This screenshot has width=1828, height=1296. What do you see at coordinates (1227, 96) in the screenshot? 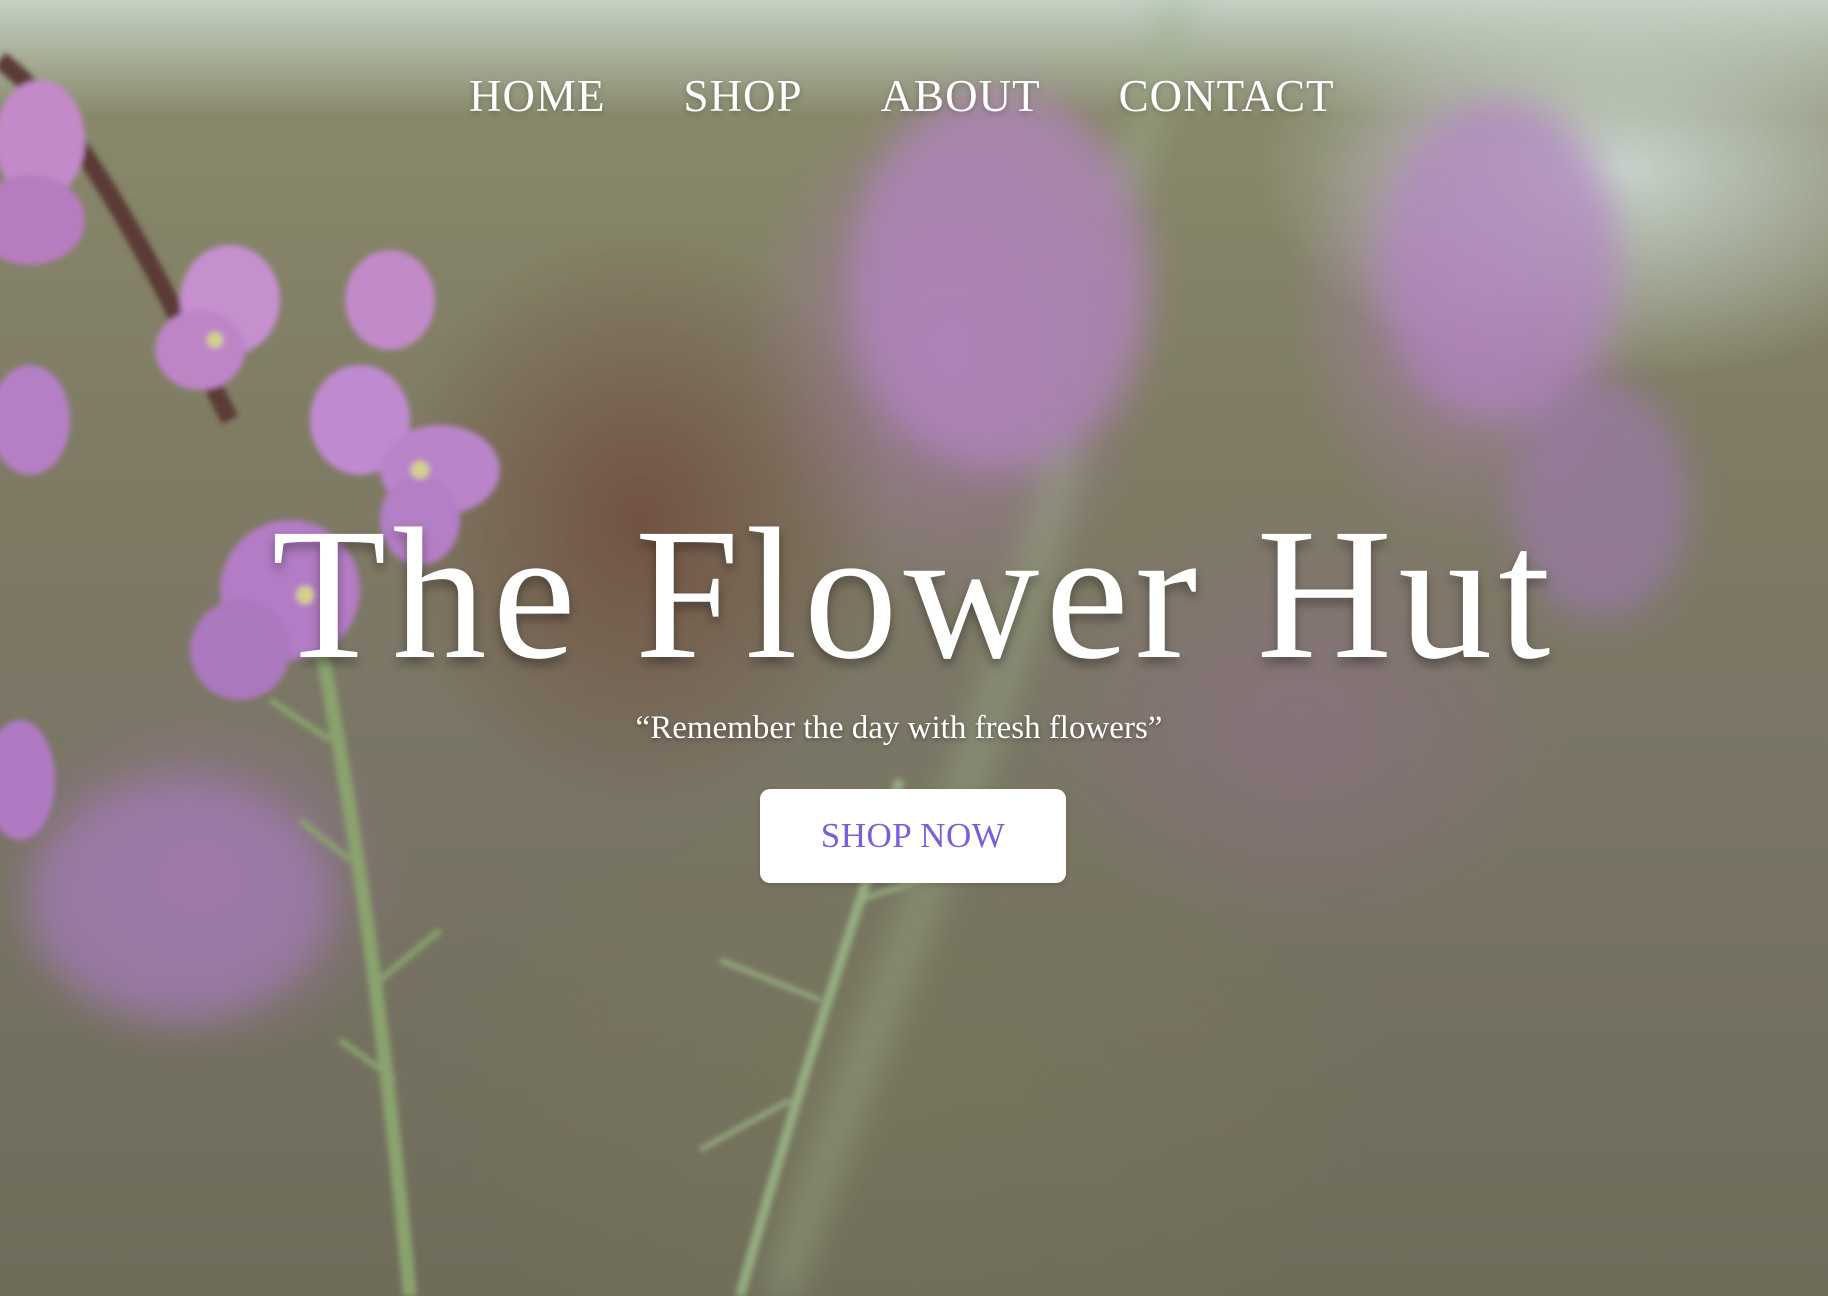
I see `nav-contact-link: CONTACT` at bounding box center [1227, 96].